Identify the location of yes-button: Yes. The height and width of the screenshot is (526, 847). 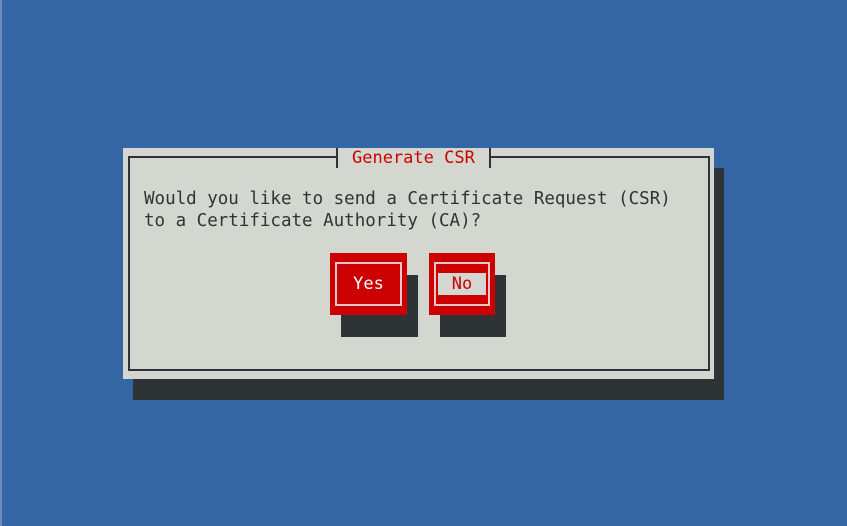
(368, 284).